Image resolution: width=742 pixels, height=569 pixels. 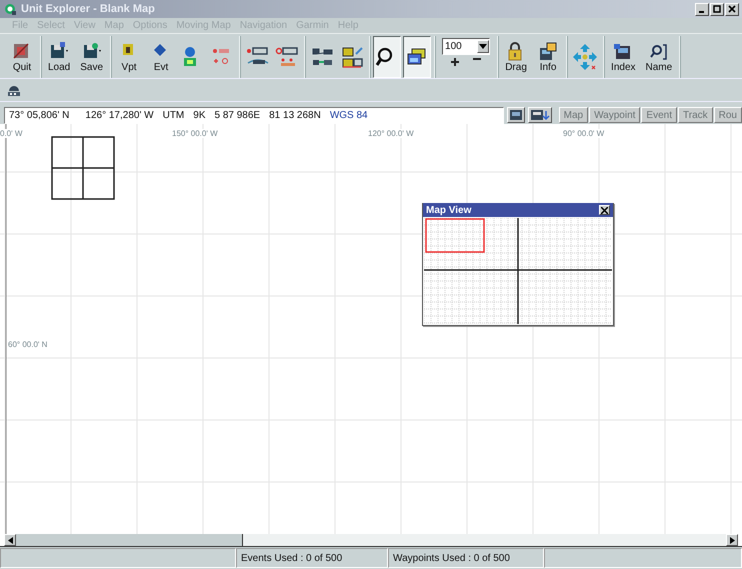 I want to click on toolbar-button: Name, so click(x=659, y=57).